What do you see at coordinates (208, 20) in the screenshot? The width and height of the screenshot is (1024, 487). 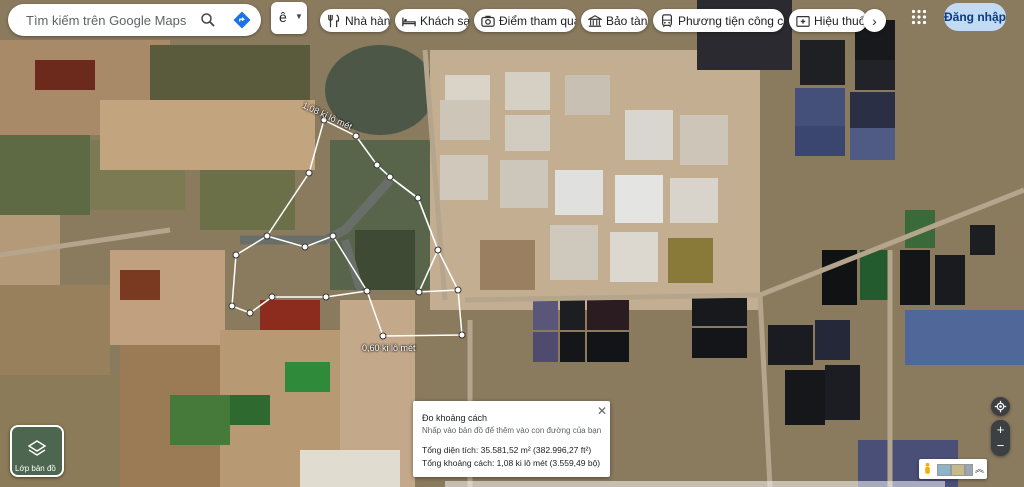 I see `search-icon` at bounding box center [208, 20].